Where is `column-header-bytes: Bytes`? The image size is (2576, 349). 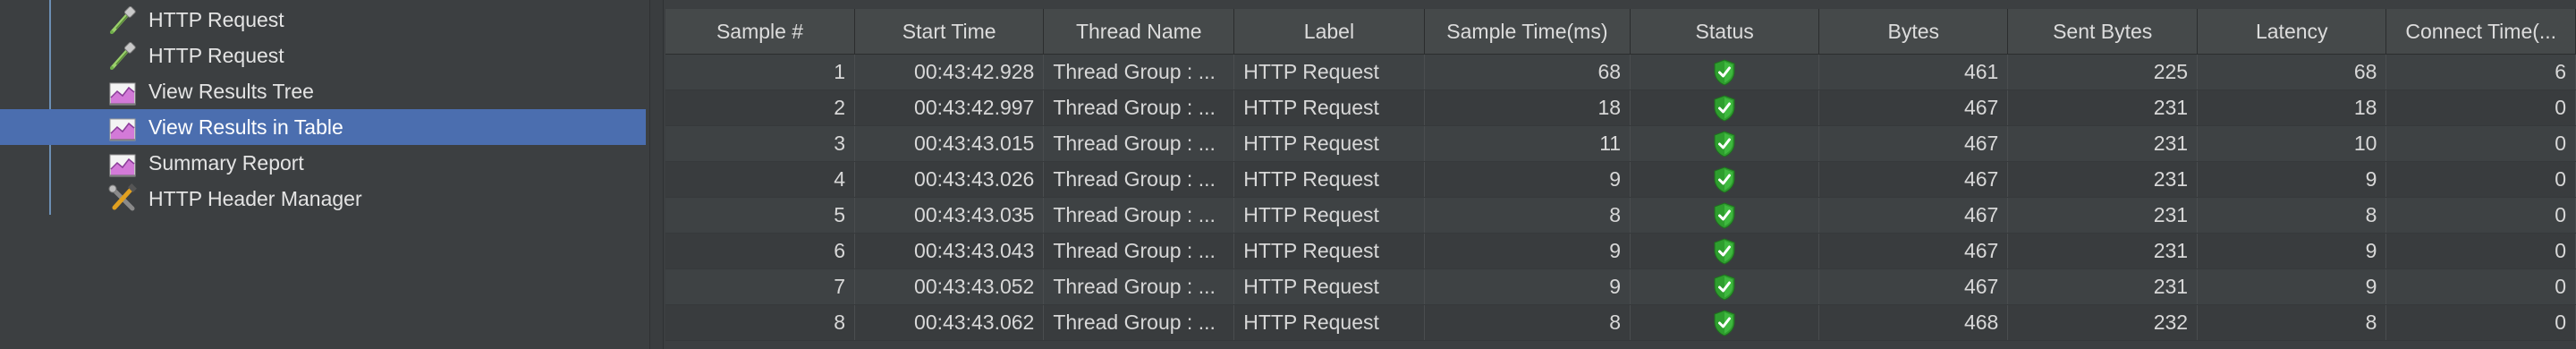
column-header-bytes: Bytes is located at coordinates (1913, 32).